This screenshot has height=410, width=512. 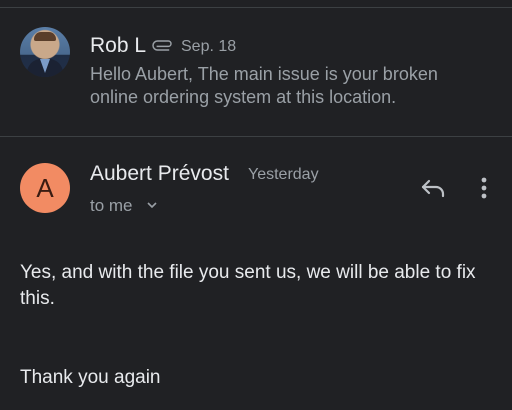 I want to click on chevron-down-icon, so click(x=152, y=205).